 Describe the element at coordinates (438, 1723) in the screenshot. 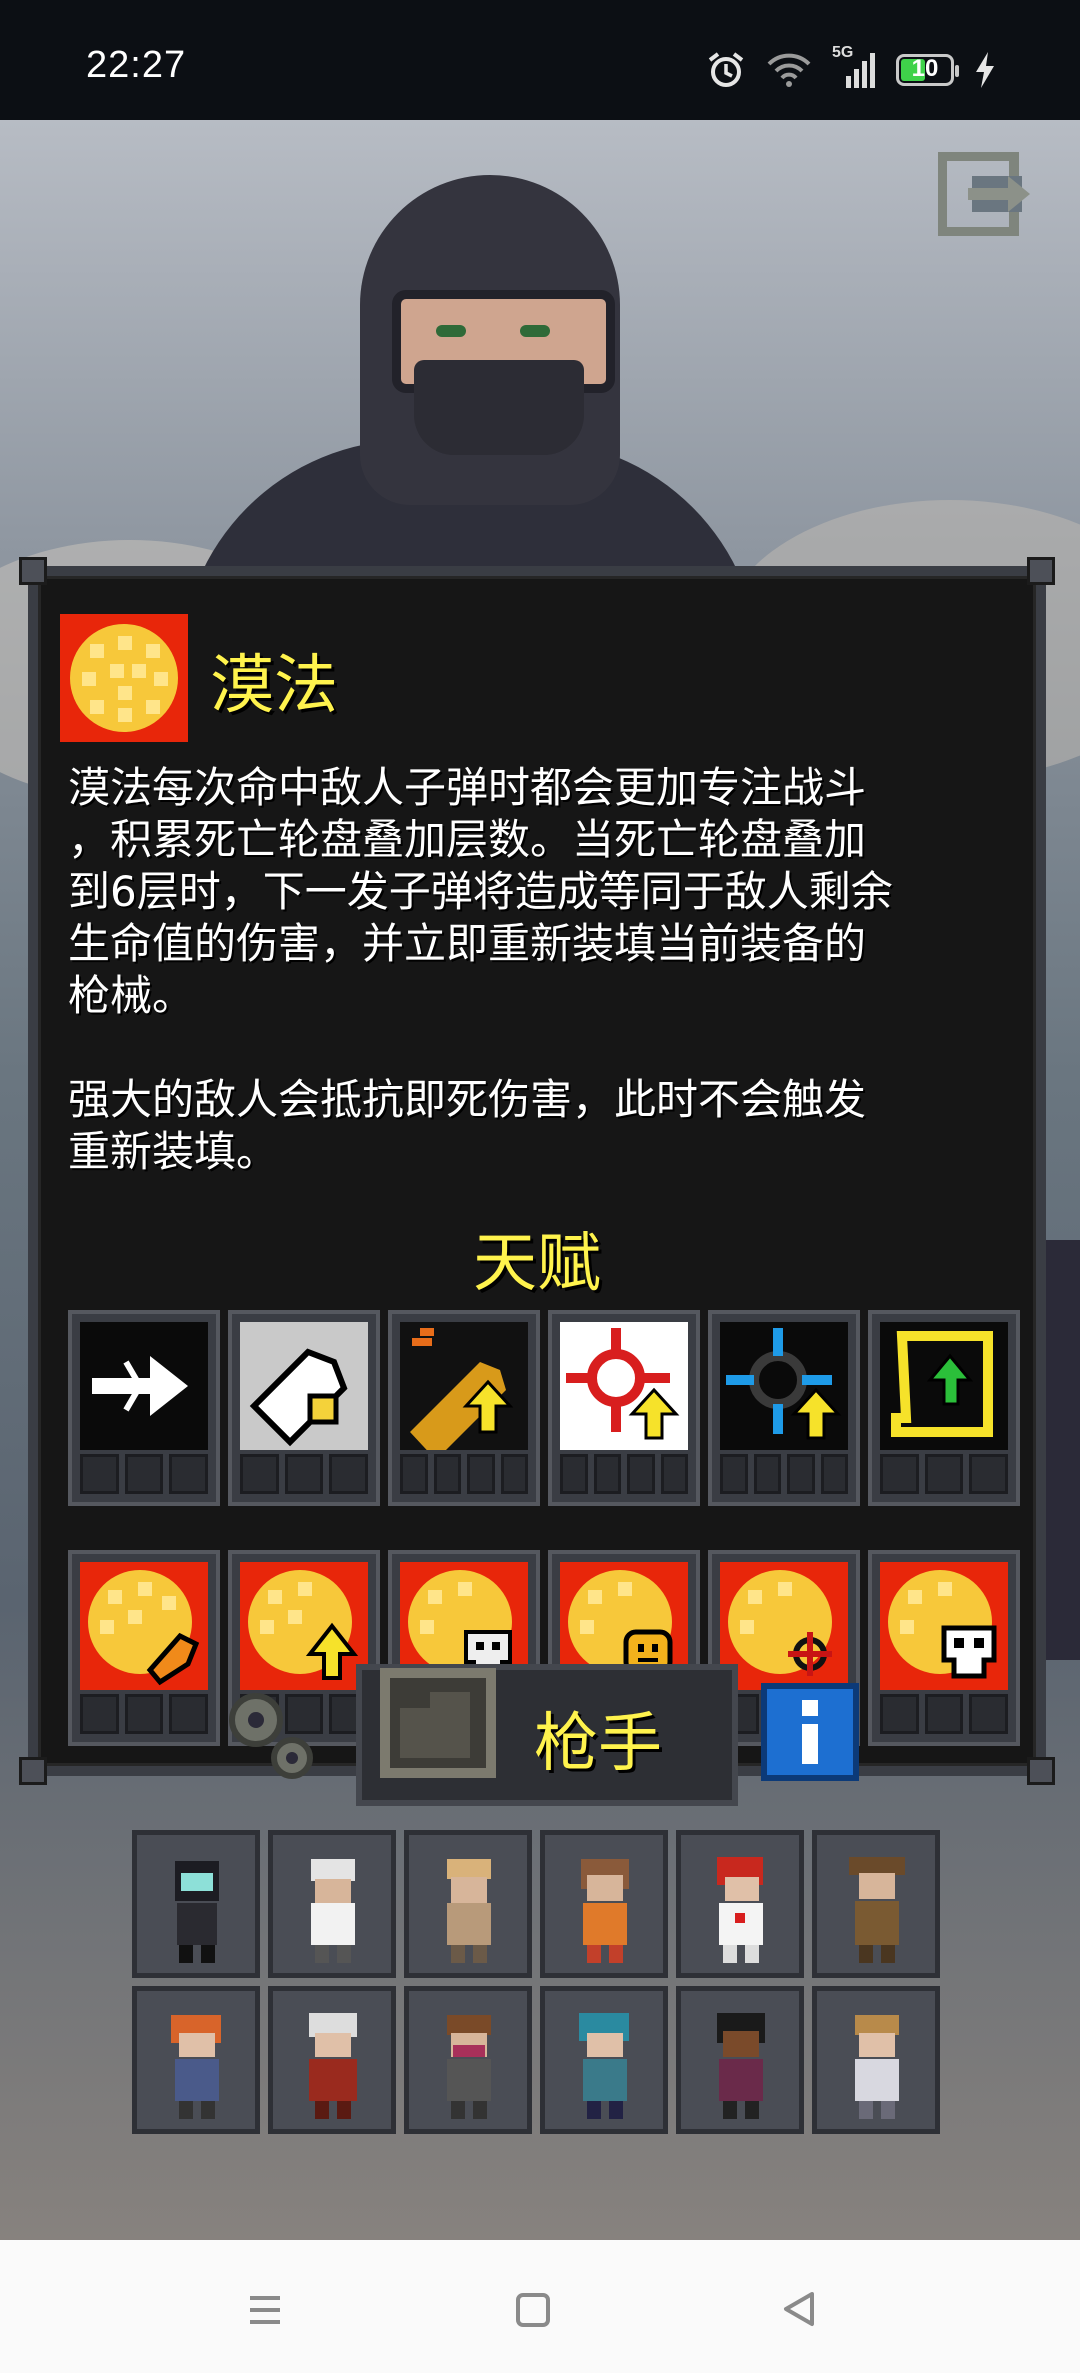

I see `class-portrait` at that location.